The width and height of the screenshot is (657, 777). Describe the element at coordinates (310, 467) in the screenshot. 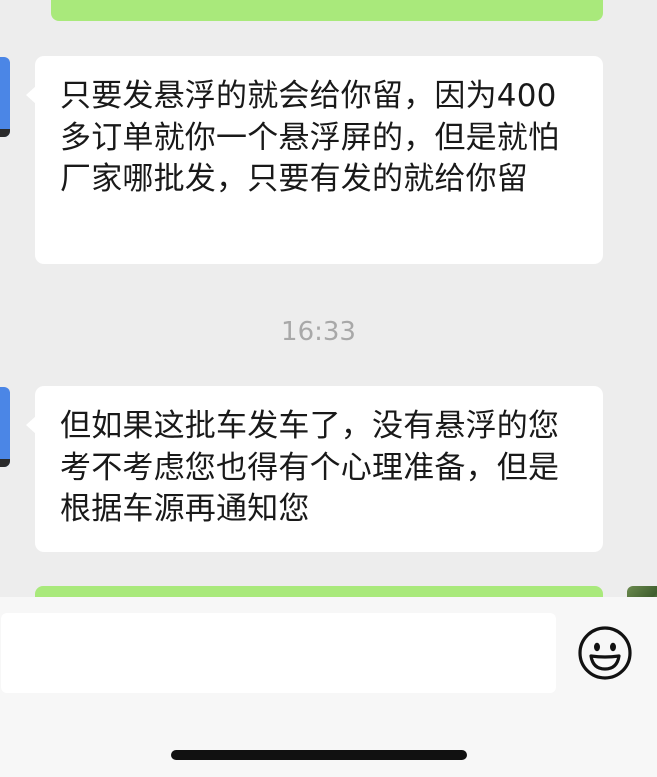

I see `message-text: 但如果这批车发车了，没有悬浮的您考不考虑您也得有个心理准备，但是根据车源再通知您` at that location.